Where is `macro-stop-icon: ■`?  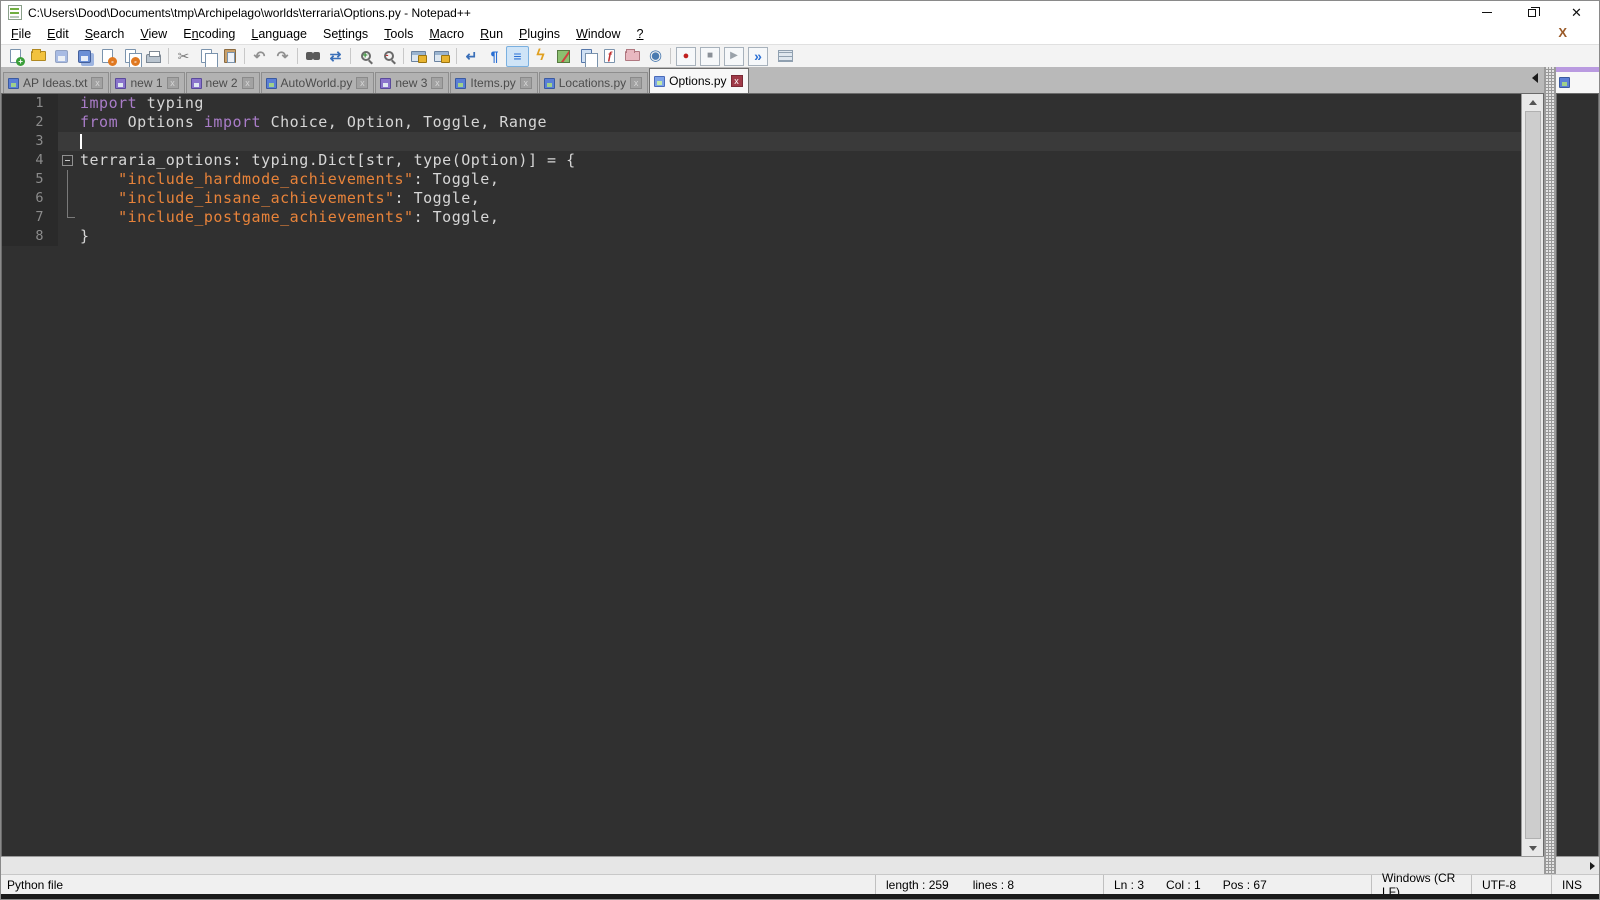
macro-stop-icon: ■ is located at coordinates (710, 55).